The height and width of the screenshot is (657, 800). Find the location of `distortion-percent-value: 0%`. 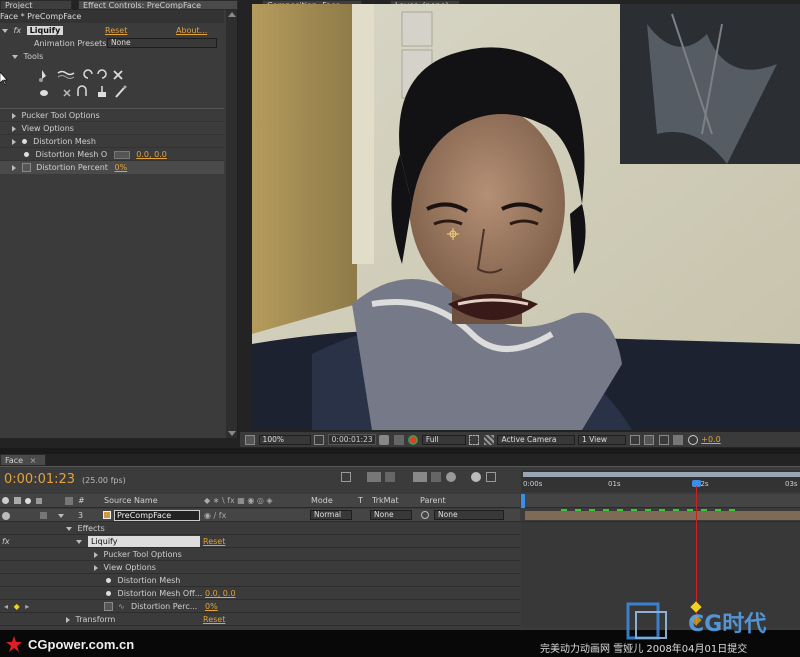

distortion-percent-value: 0% is located at coordinates (120, 167).